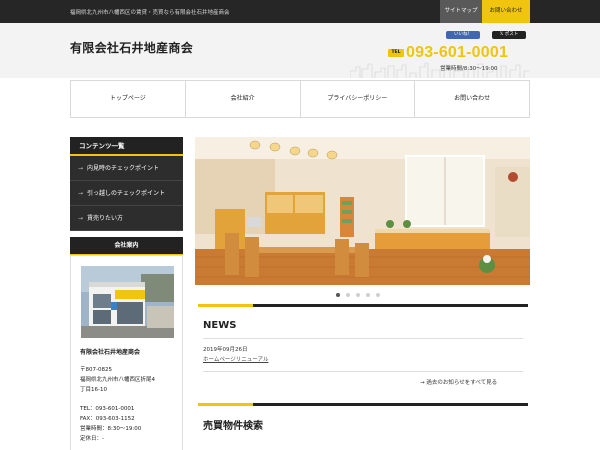 The width and height of the screenshot is (600, 450). What do you see at coordinates (107, 418) in the screenshot?
I see `company-fax: FAX：093-603-1152` at bounding box center [107, 418].